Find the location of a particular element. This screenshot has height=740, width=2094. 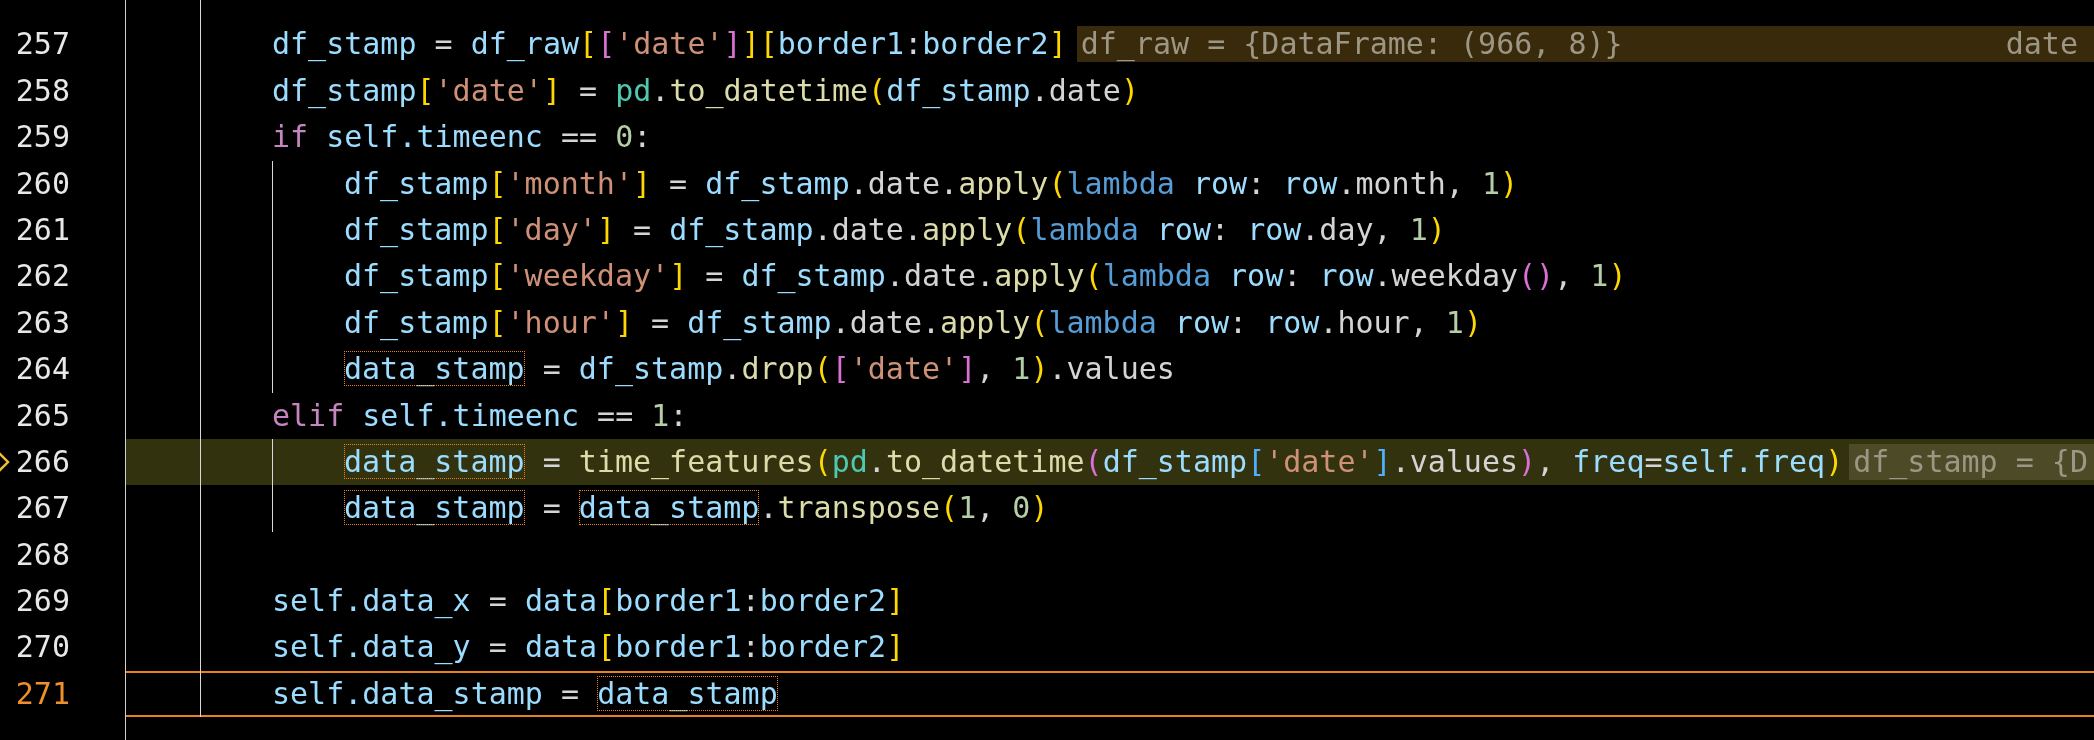

code-line: self.data_y = data[border1:border2] is located at coordinates (588, 647).